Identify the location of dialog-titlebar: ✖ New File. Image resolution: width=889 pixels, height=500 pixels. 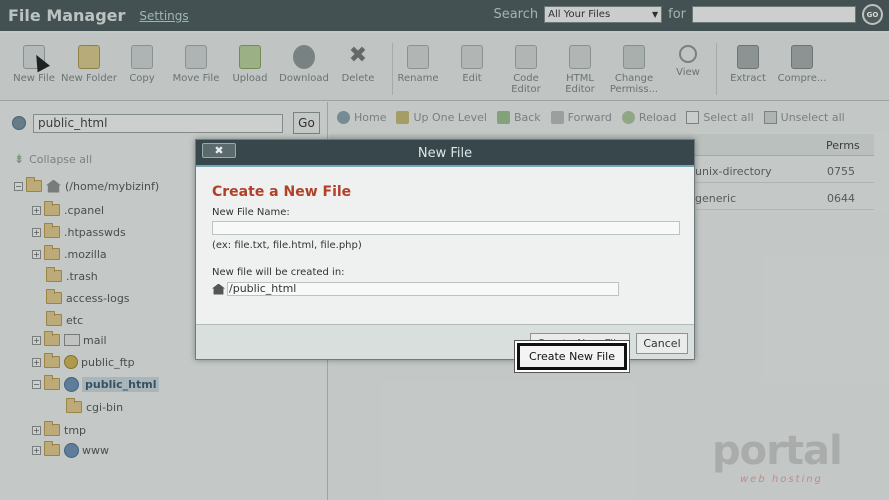
(445, 153).